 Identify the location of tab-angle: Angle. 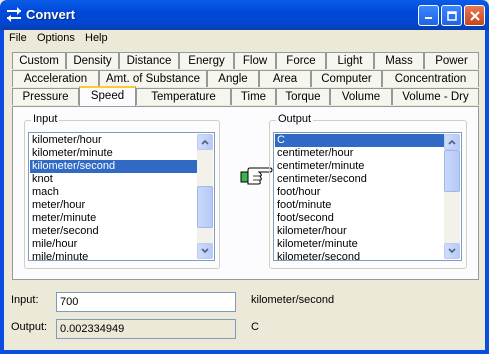
(233, 78).